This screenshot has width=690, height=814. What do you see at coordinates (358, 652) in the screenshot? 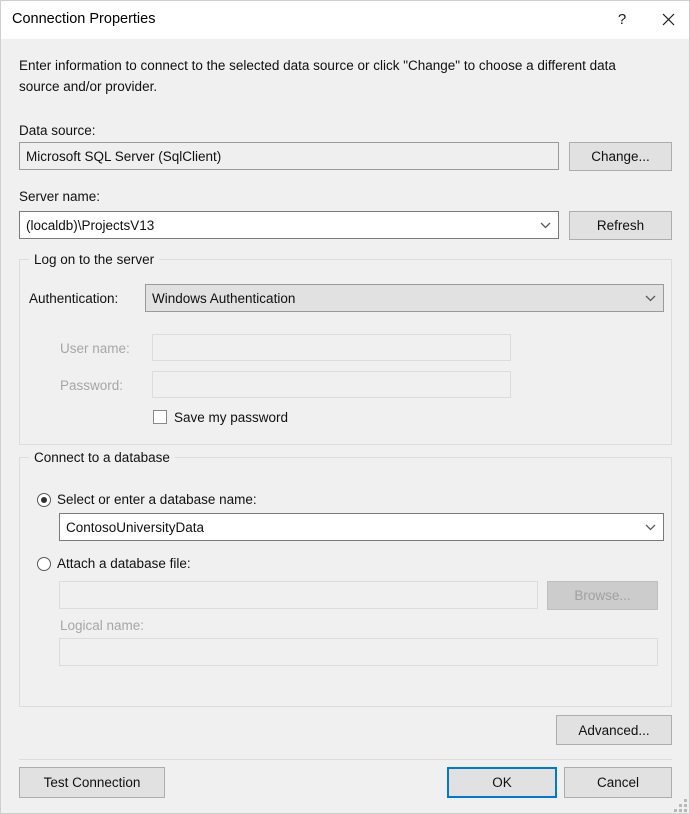
I see `logical-name-field` at bounding box center [358, 652].